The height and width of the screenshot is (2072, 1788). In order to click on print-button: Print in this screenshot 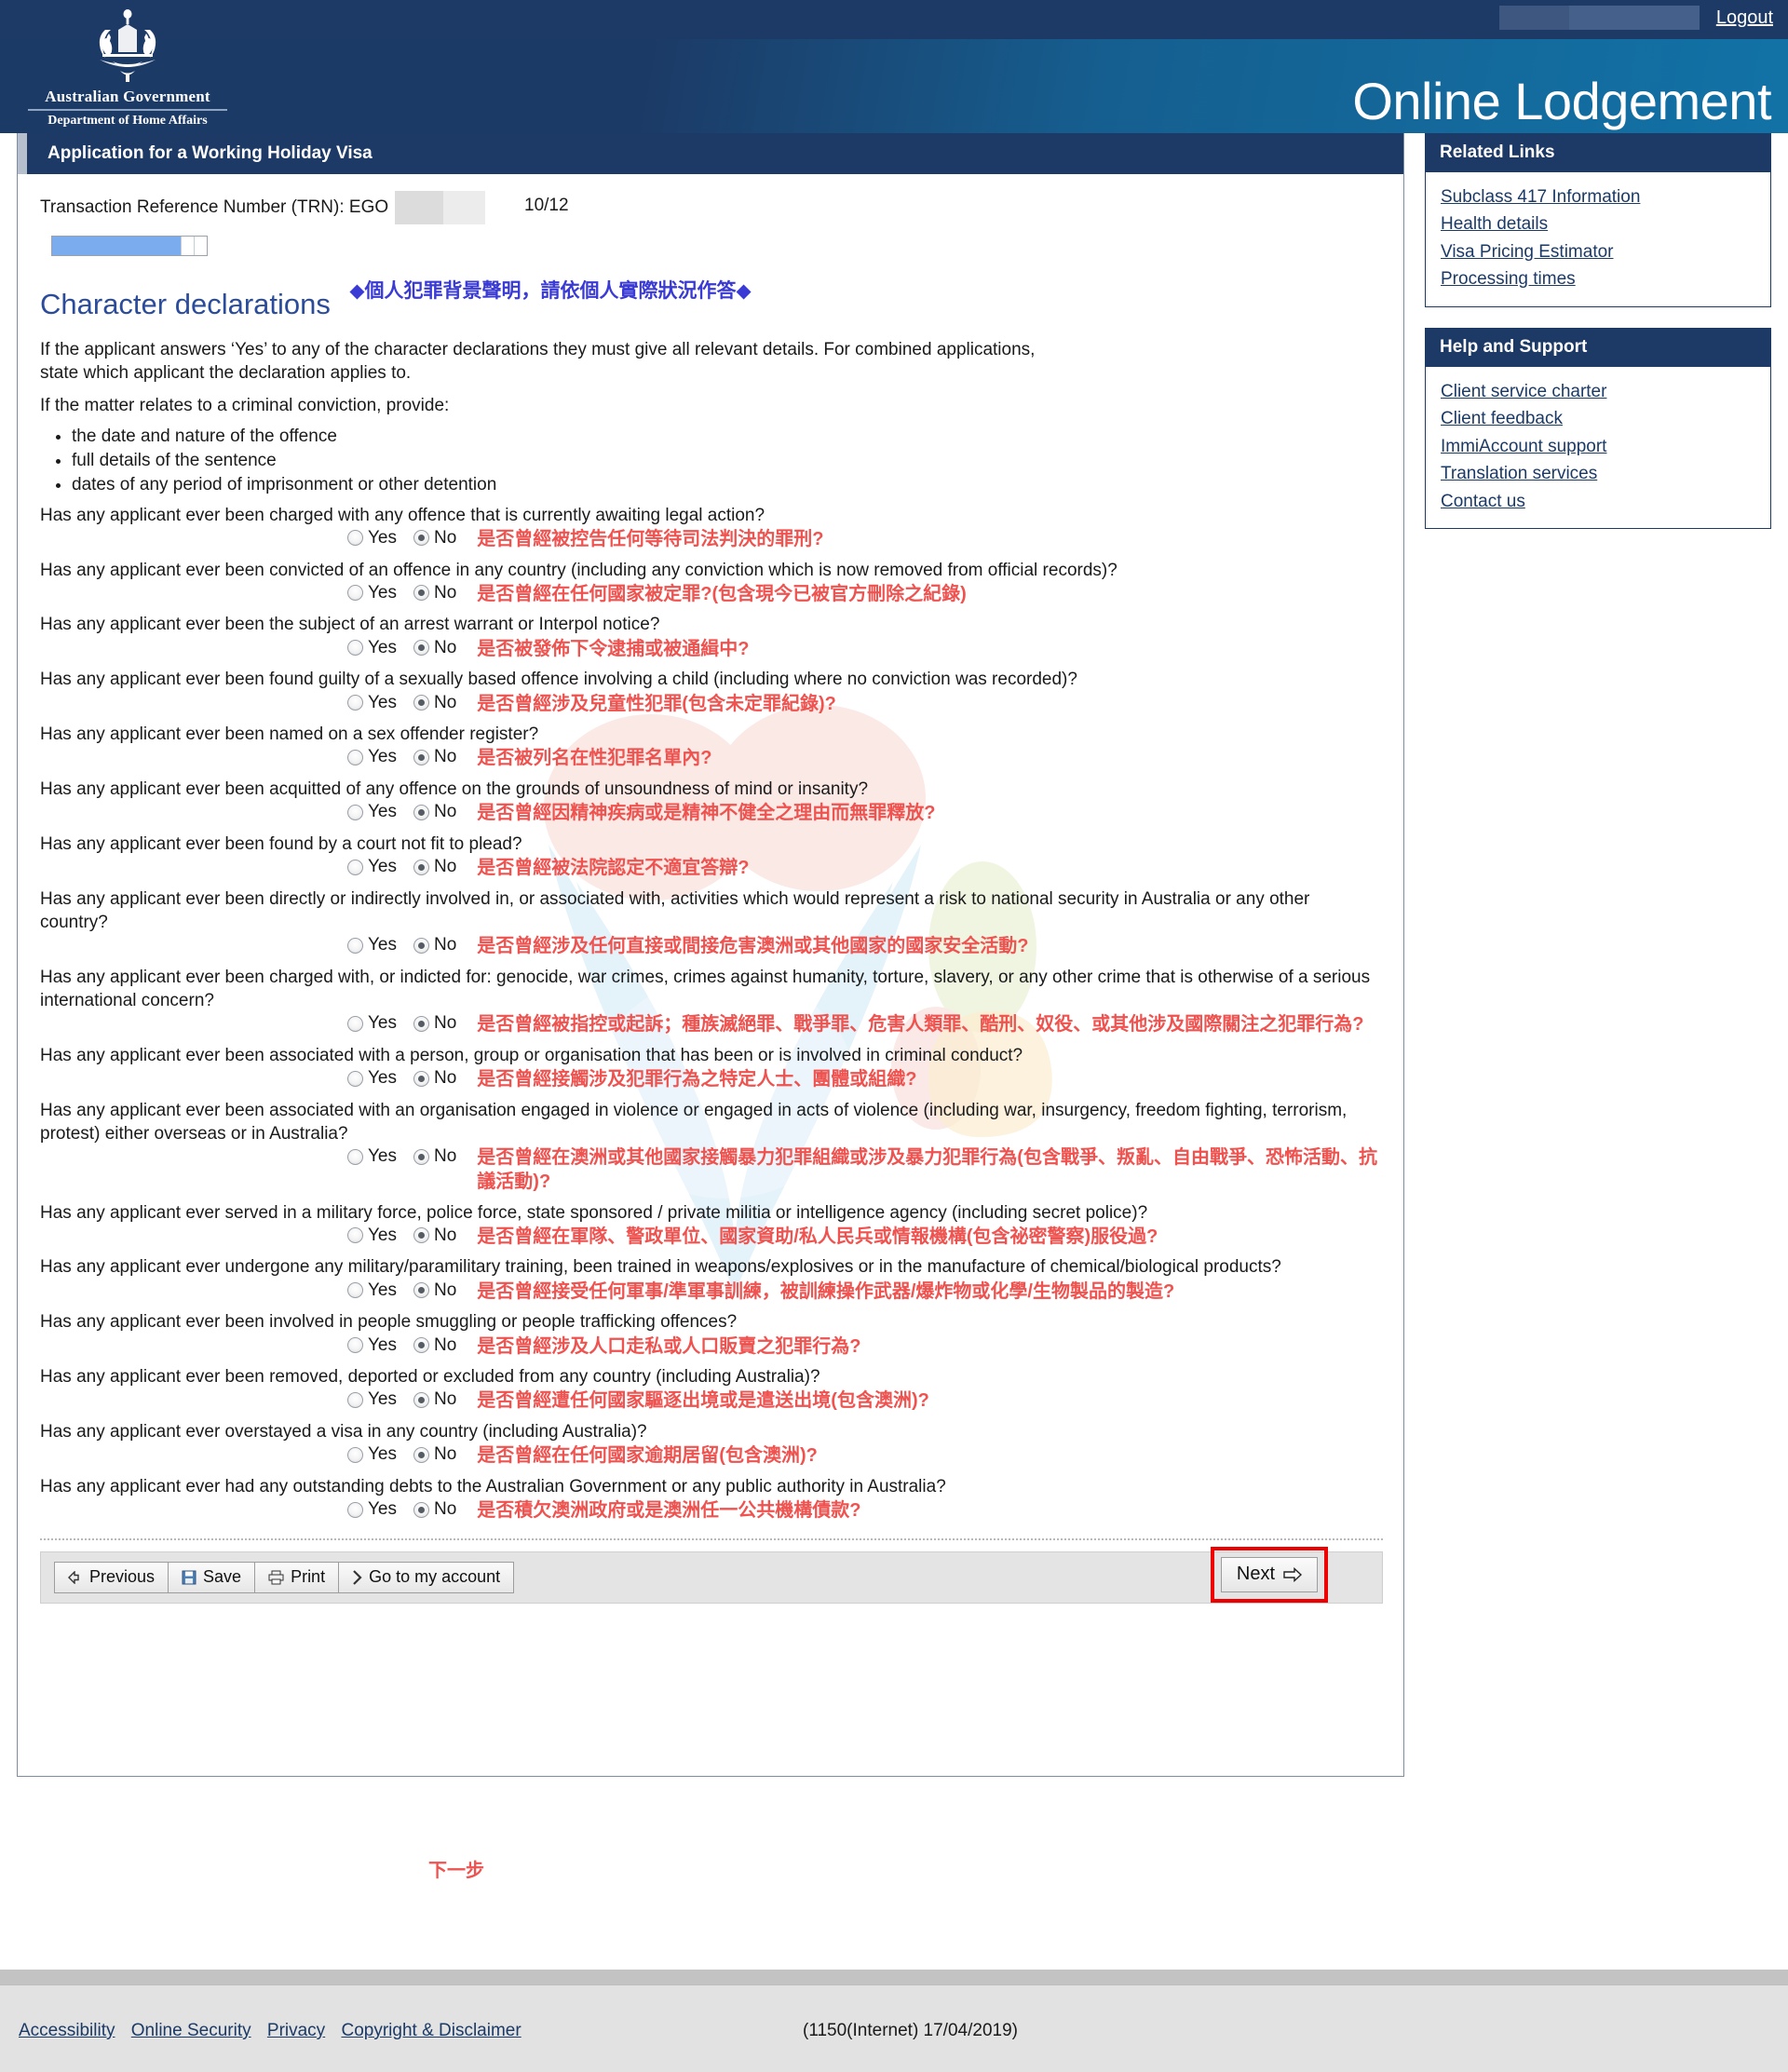, I will do `click(297, 1577)`.